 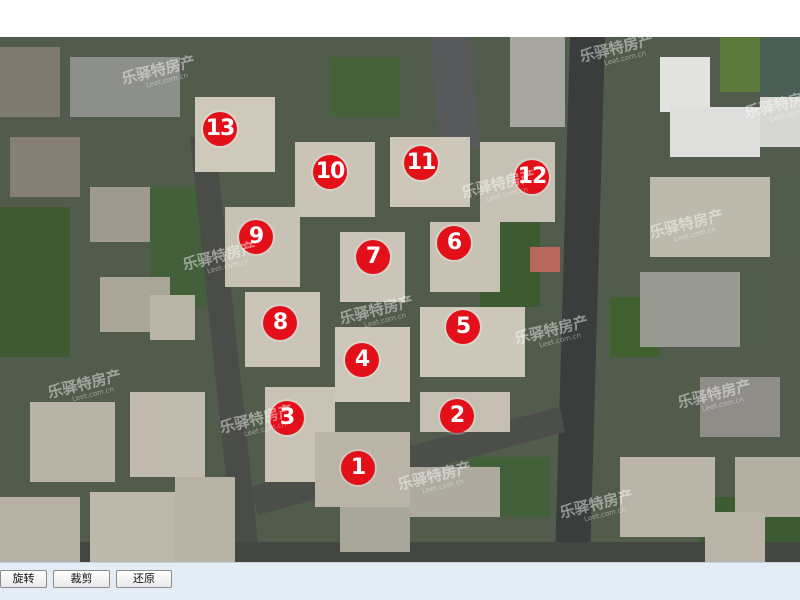 What do you see at coordinates (280, 323) in the screenshot?
I see `building-marker: 8` at bounding box center [280, 323].